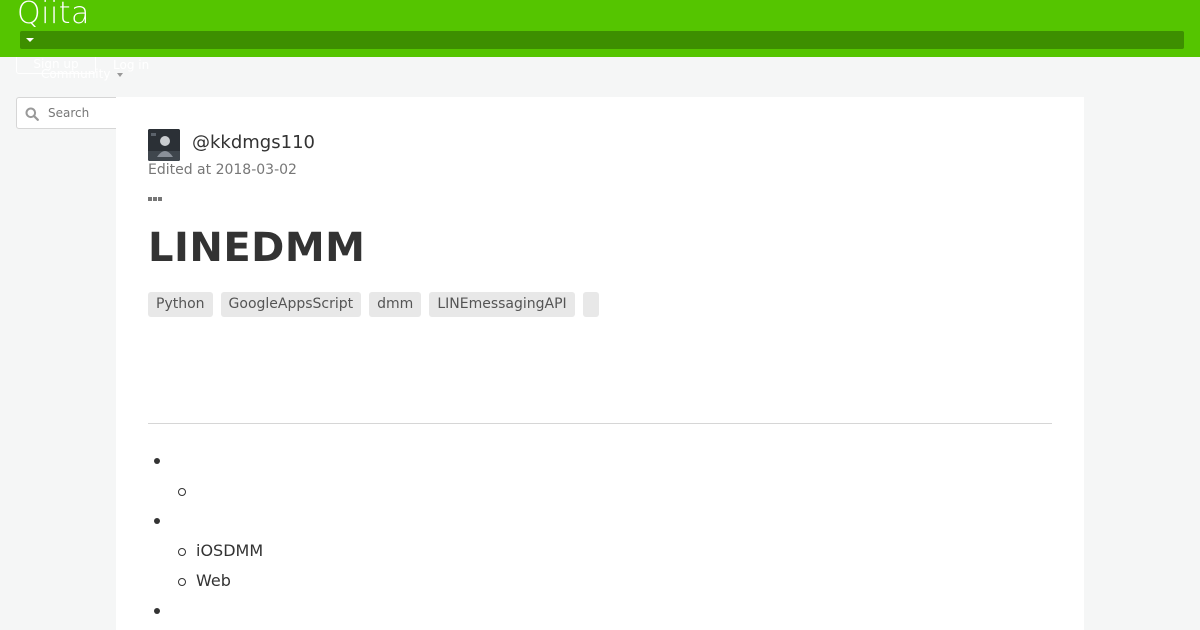 The width and height of the screenshot is (1200, 630). What do you see at coordinates (257, 248) in the screenshot?
I see `article-title: LINEDMM` at bounding box center [257, 248].